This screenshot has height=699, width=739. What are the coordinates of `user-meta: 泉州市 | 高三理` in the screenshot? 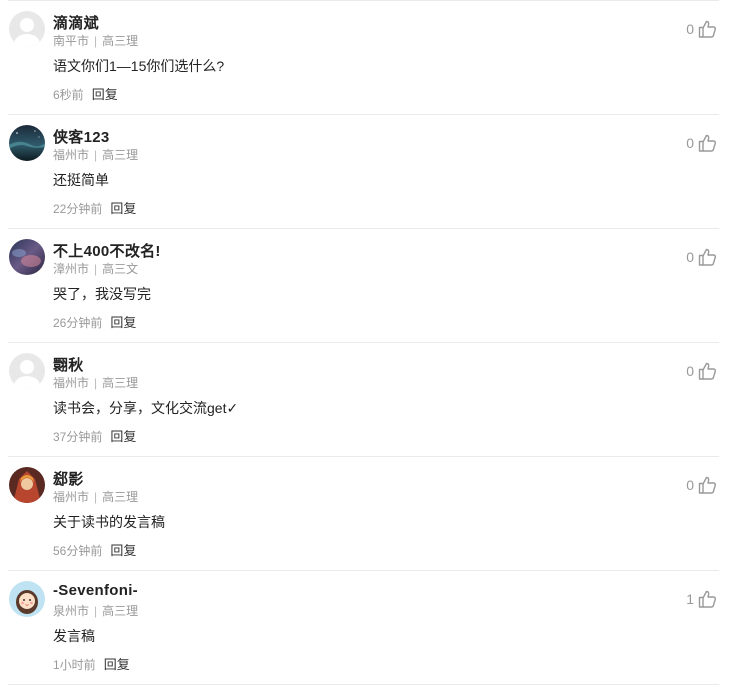 It's located at (95, 610).